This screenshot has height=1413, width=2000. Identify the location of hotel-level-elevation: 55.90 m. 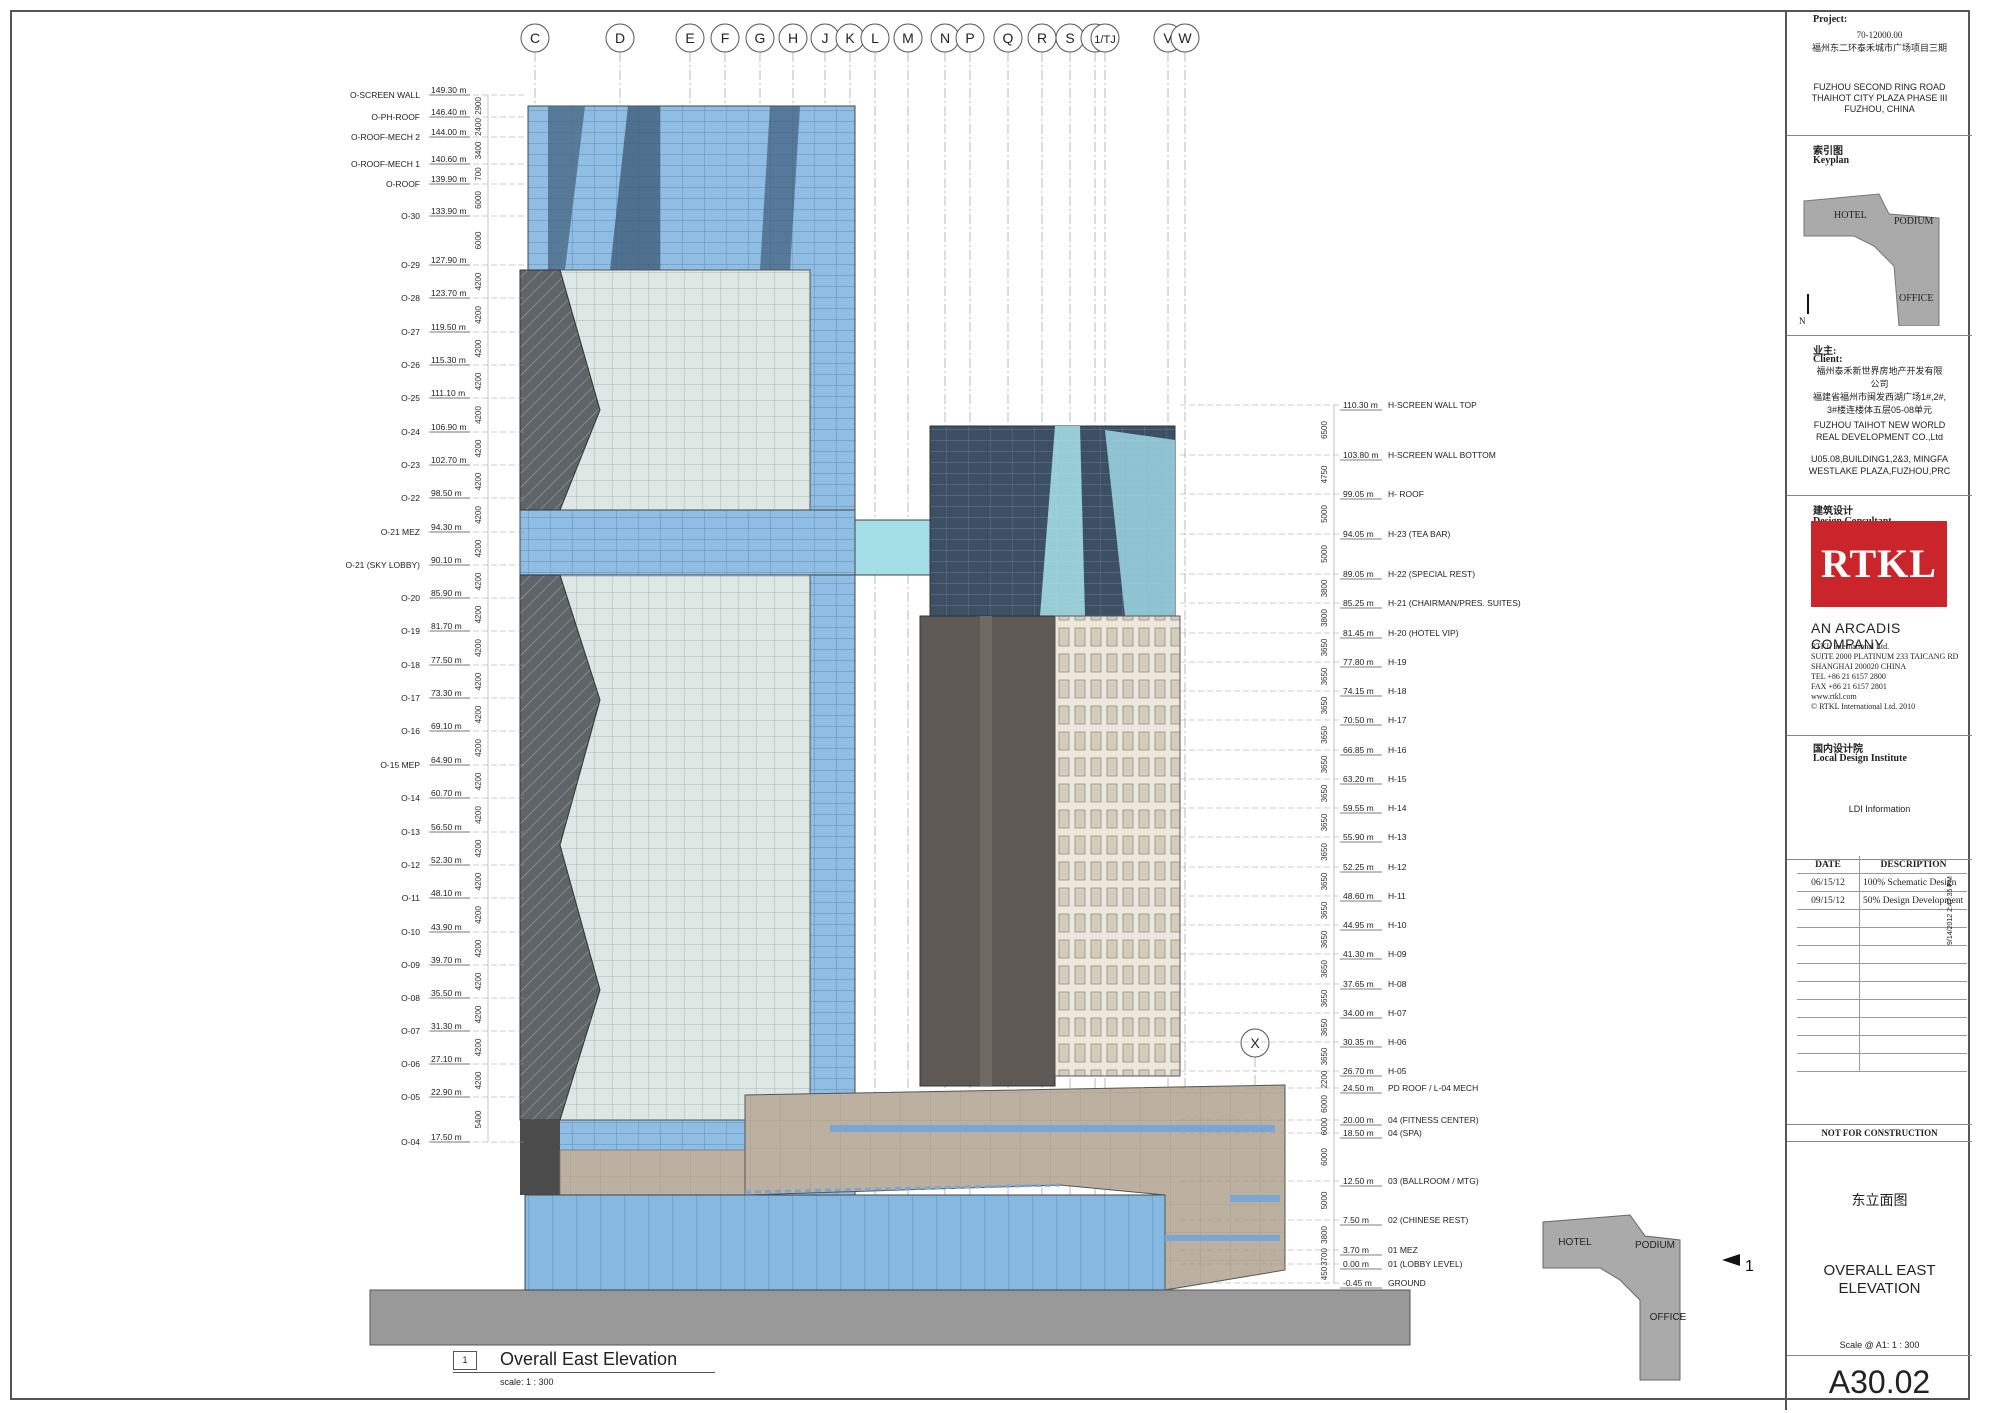
(1358, 837).